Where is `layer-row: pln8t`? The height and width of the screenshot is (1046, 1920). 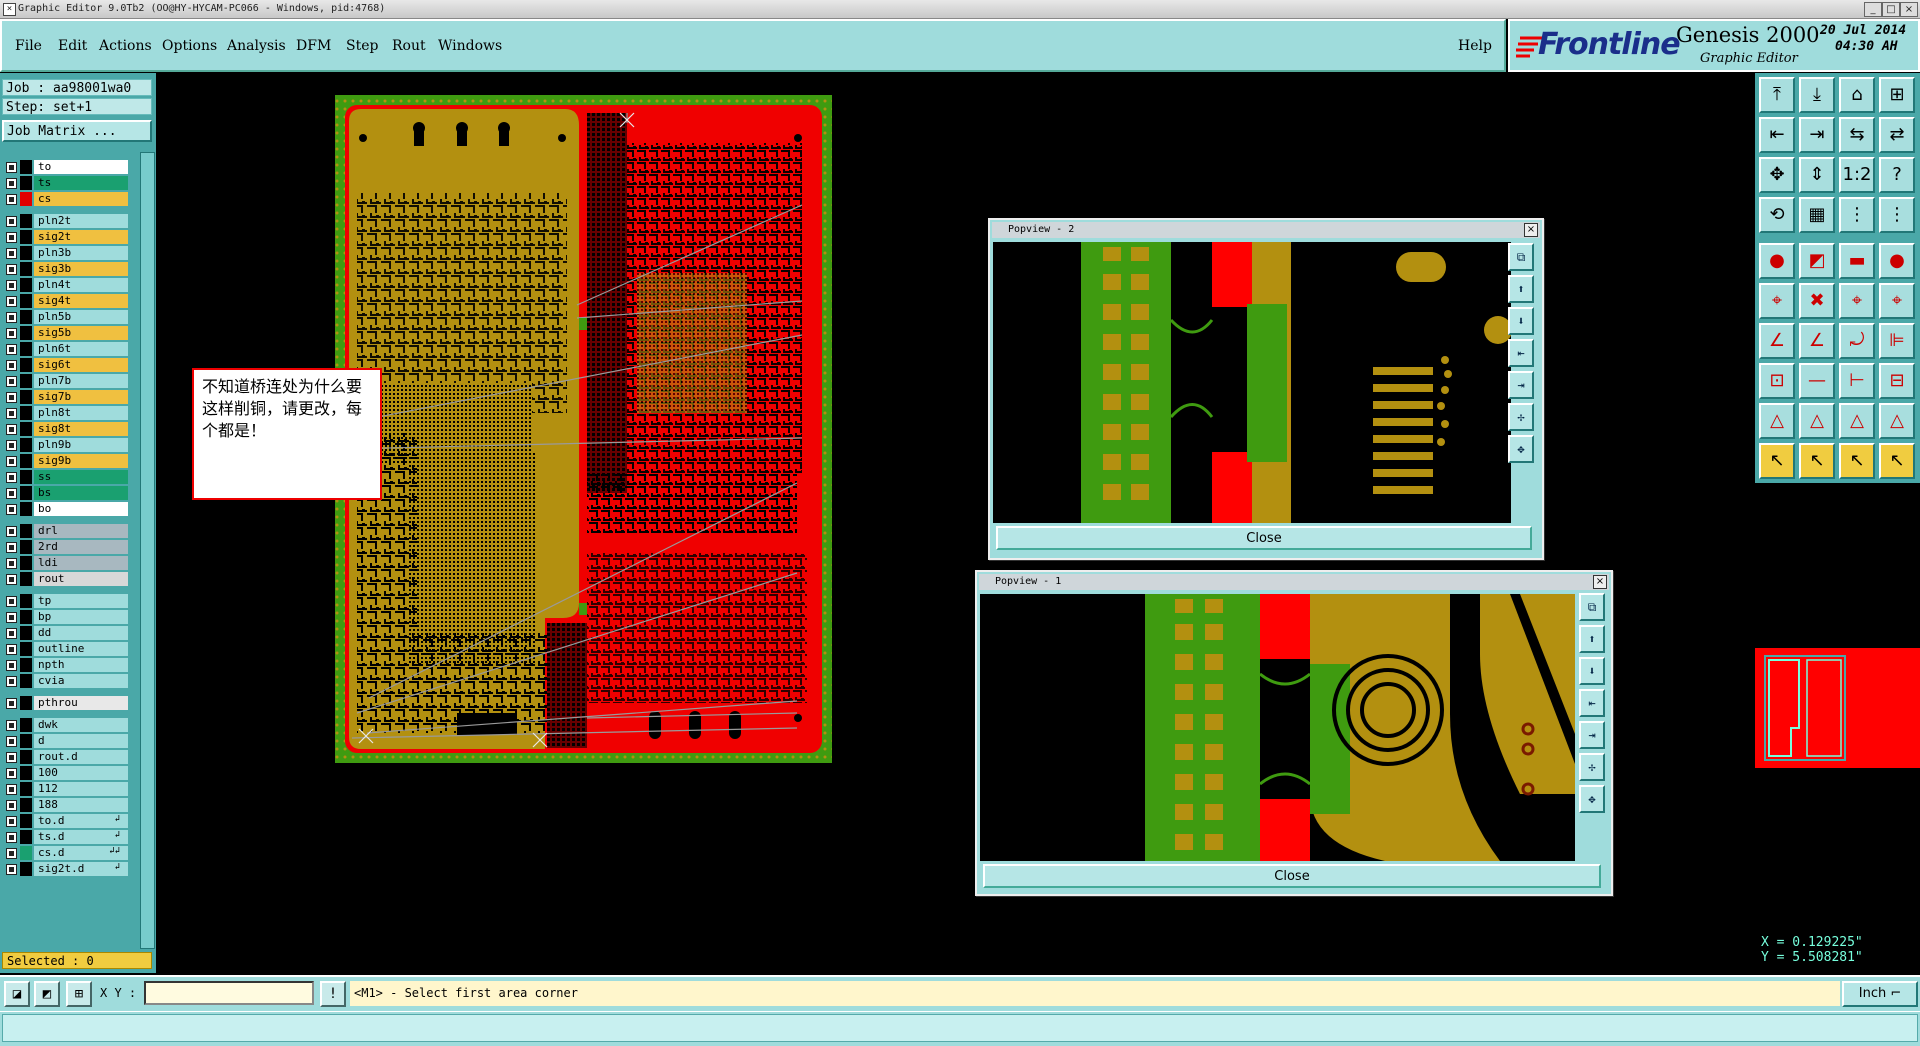 layer-row: pln8t is located at coordinates (67, 413).